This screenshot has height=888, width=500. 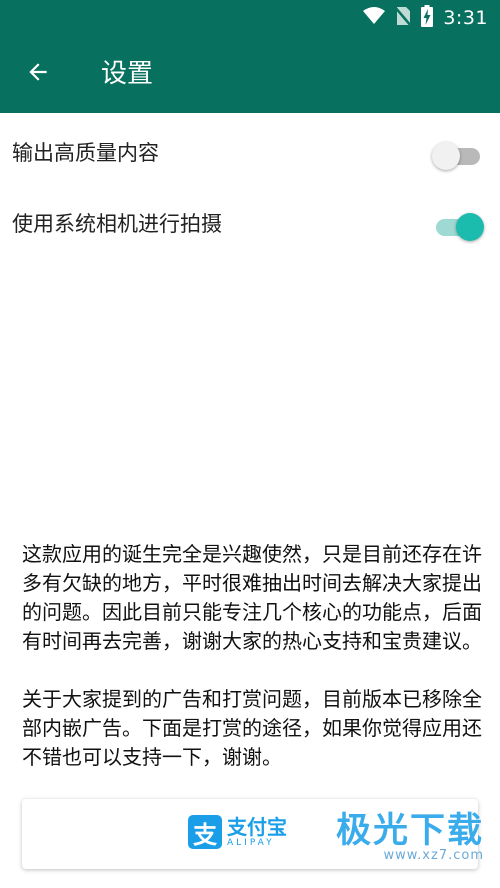 I want to click on status-bar: 3:31, so click(x=250, y=18).